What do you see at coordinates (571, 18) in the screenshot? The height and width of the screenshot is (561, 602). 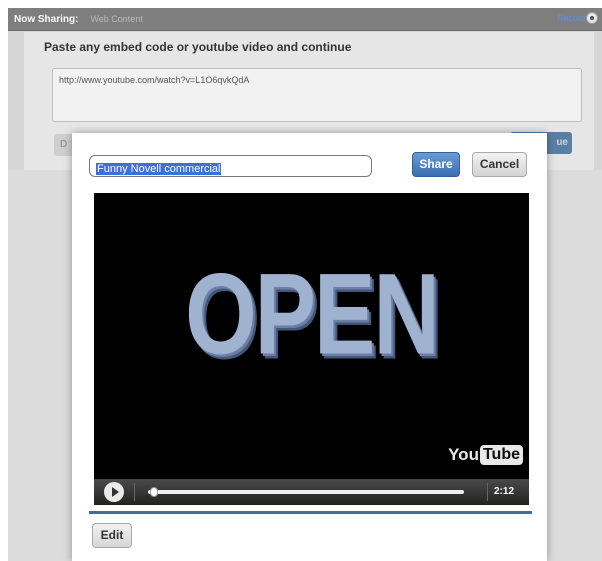 I see `record-link: Record` at bounding box center [571, 18].